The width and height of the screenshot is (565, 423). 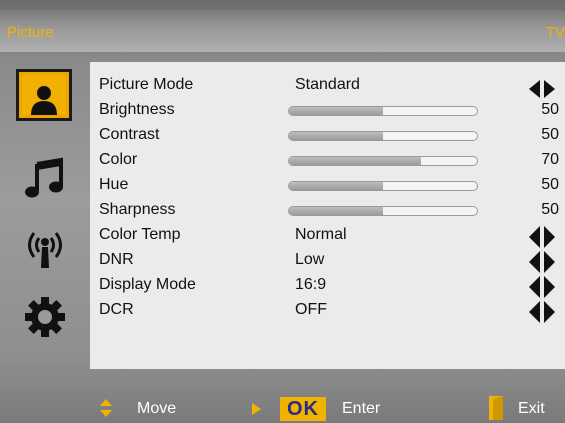 What do you see at coordinates (531, 408) in the screenshot?
I see `exit-hint: Exit` at bounding box center [531, 408].